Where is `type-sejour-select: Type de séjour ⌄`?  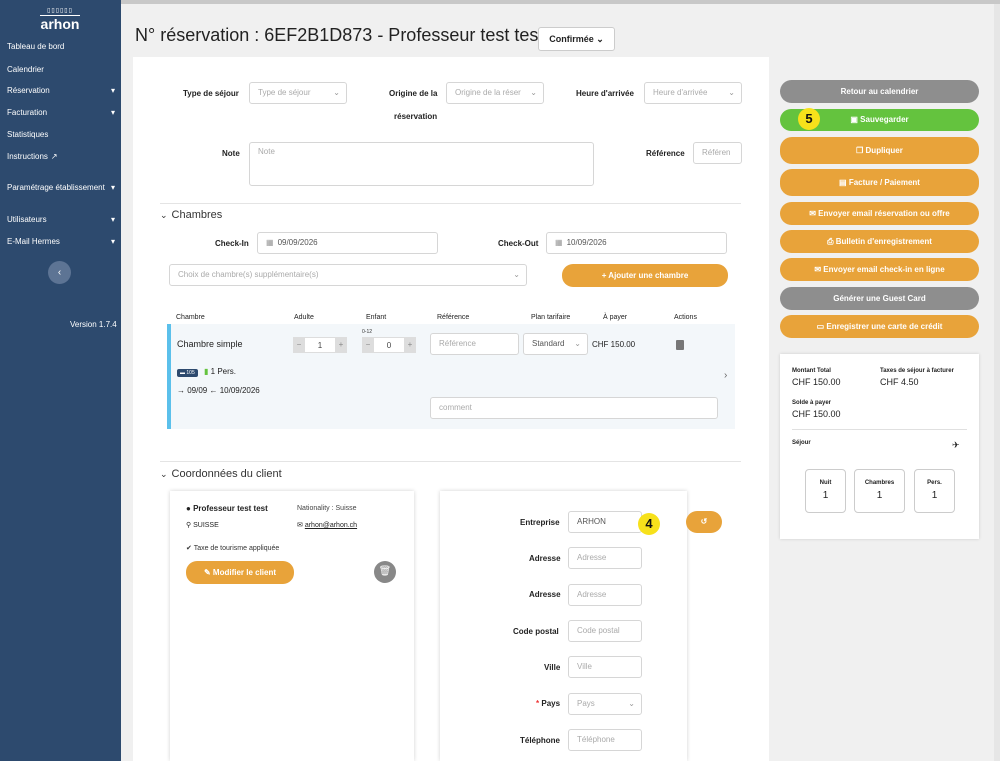
type-sejour-select: Type de séjour ⌄ is located at coordinates (298, 93).